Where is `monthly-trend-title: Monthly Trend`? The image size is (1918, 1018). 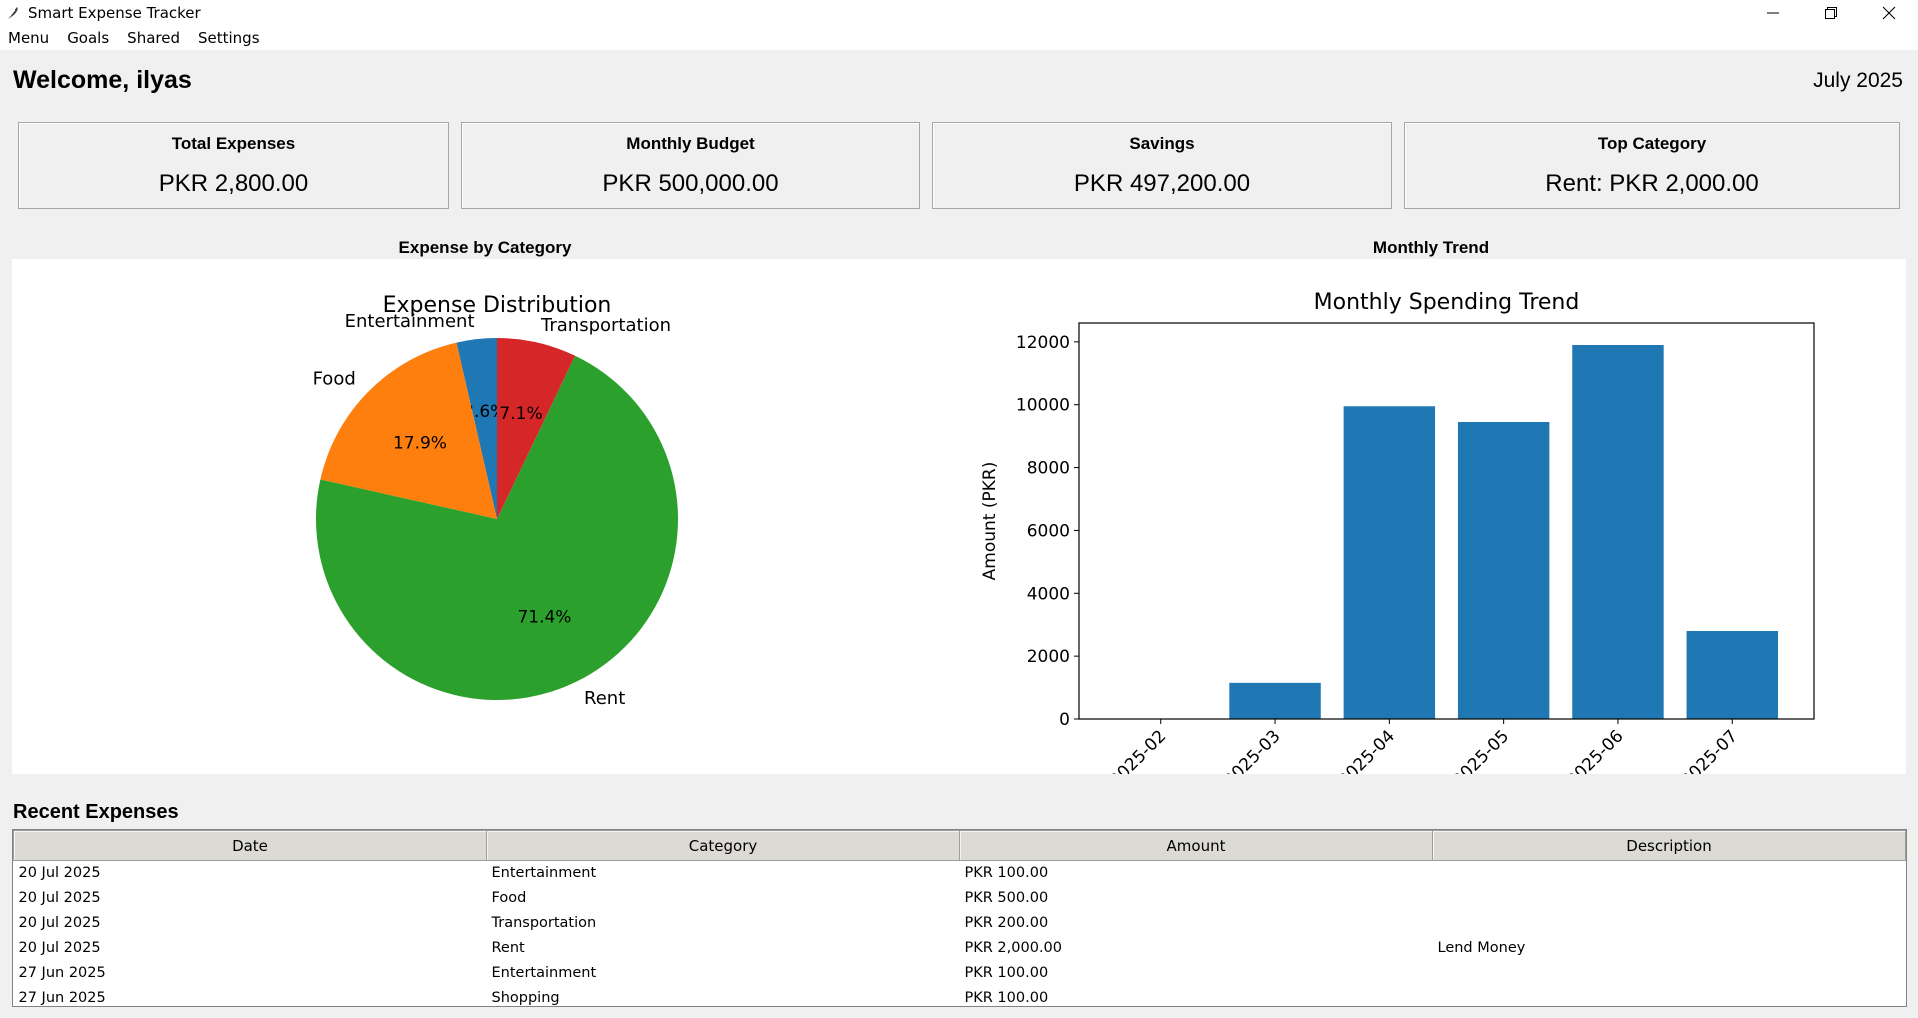 monthly-trend-title: Monthly Trend is located at coordinates (1431, 247).